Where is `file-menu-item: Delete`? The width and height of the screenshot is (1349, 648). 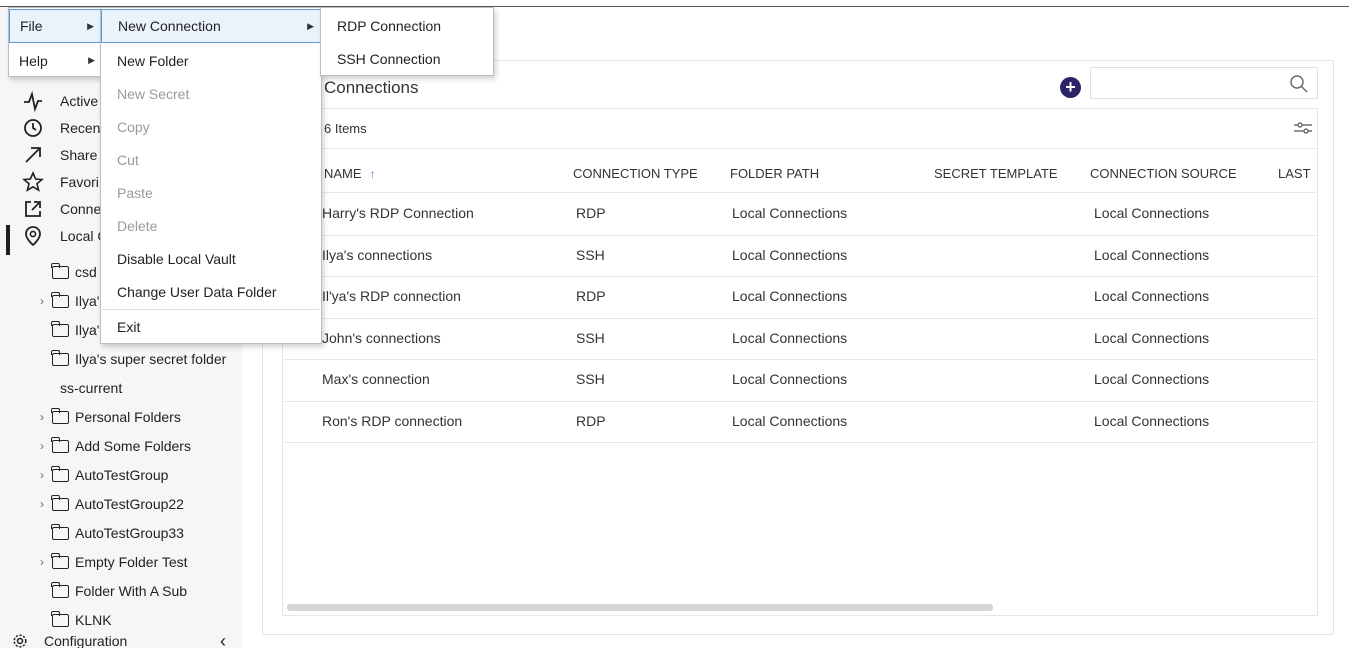
file-menu-item: Delete is located at coordinates (137, 225).